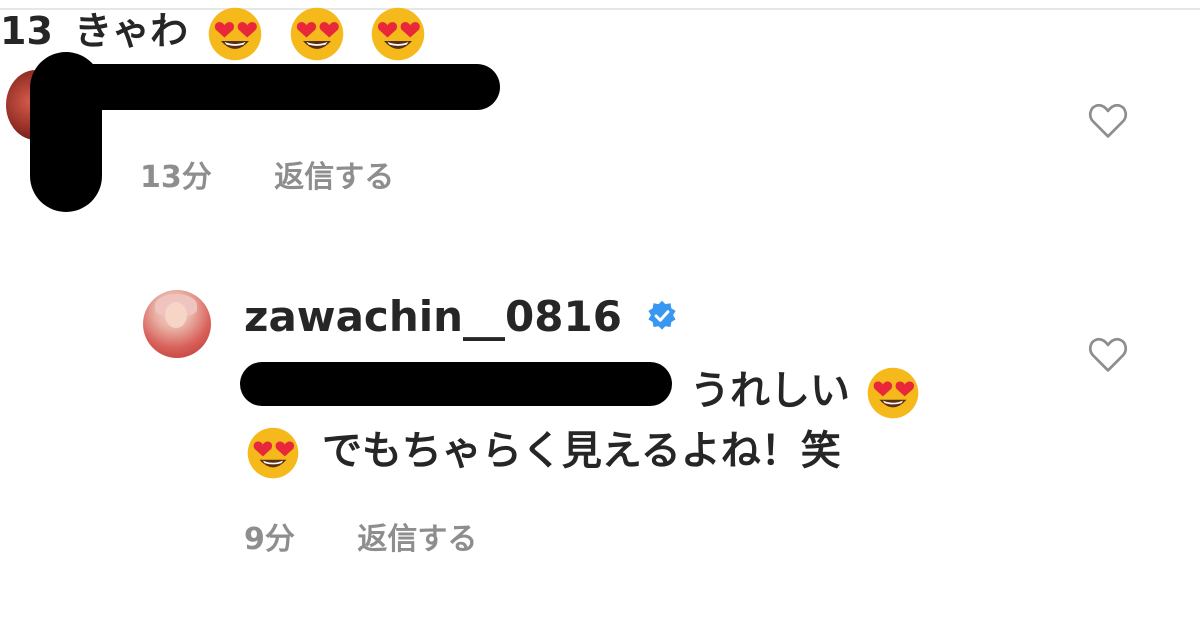 The height and width of the screenshot is (619, 1200). I want to click on comment-text: 13 きゃわ, so click(600, 31).